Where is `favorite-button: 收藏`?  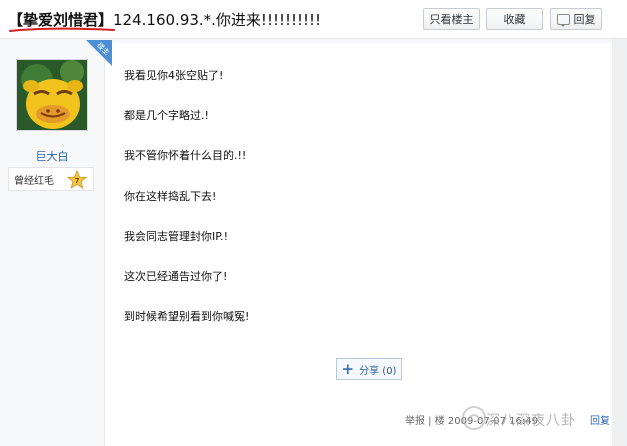 favorite-button: 收藏 is located at coordinates (514, 19).